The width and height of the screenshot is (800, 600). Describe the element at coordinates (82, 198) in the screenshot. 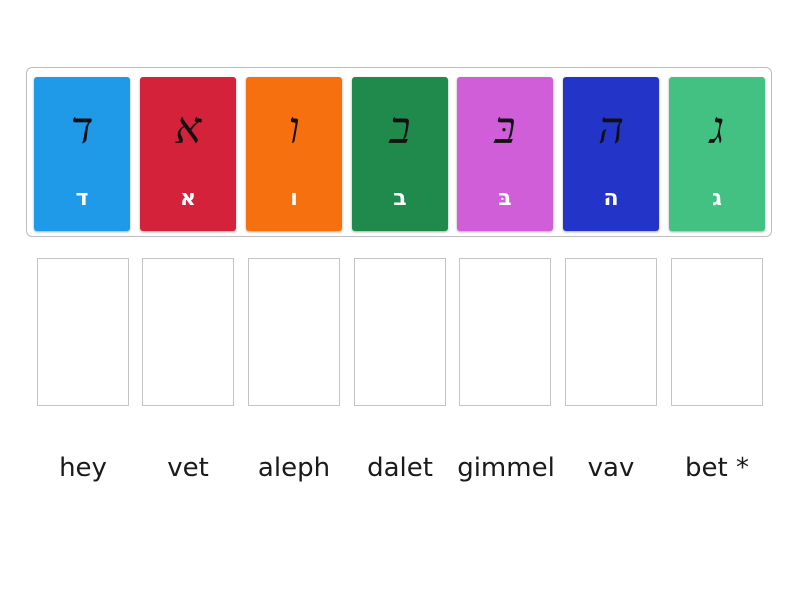

I see `card-block-letter: ד` at that location.